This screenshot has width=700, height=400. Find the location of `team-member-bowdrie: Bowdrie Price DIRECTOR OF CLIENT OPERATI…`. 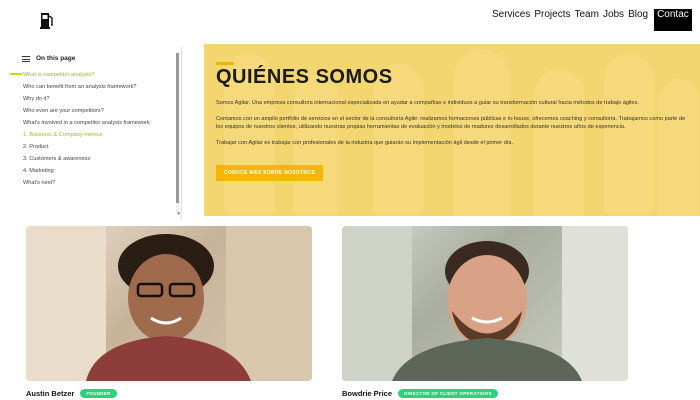

team-member-bowdrie: Bowdrie Price DIRECTOR OF CLIENT OPERATI… is located at coordinates (420, 393).